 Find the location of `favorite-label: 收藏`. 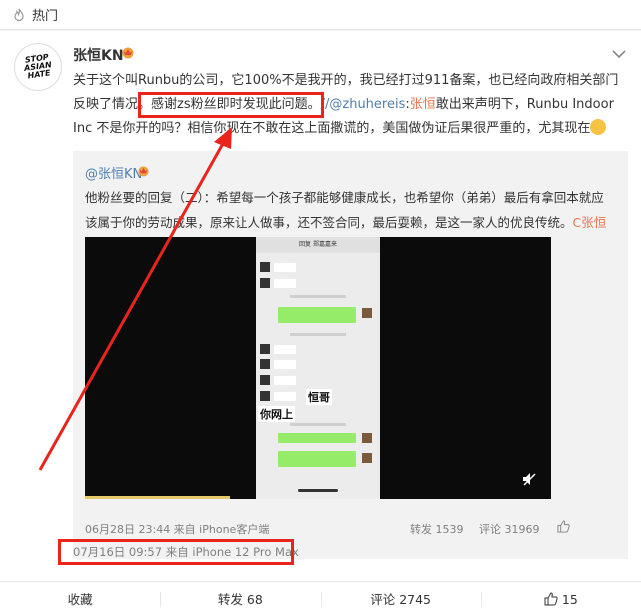

favorite-label: 收藏 is located at coordinates (80, 599).